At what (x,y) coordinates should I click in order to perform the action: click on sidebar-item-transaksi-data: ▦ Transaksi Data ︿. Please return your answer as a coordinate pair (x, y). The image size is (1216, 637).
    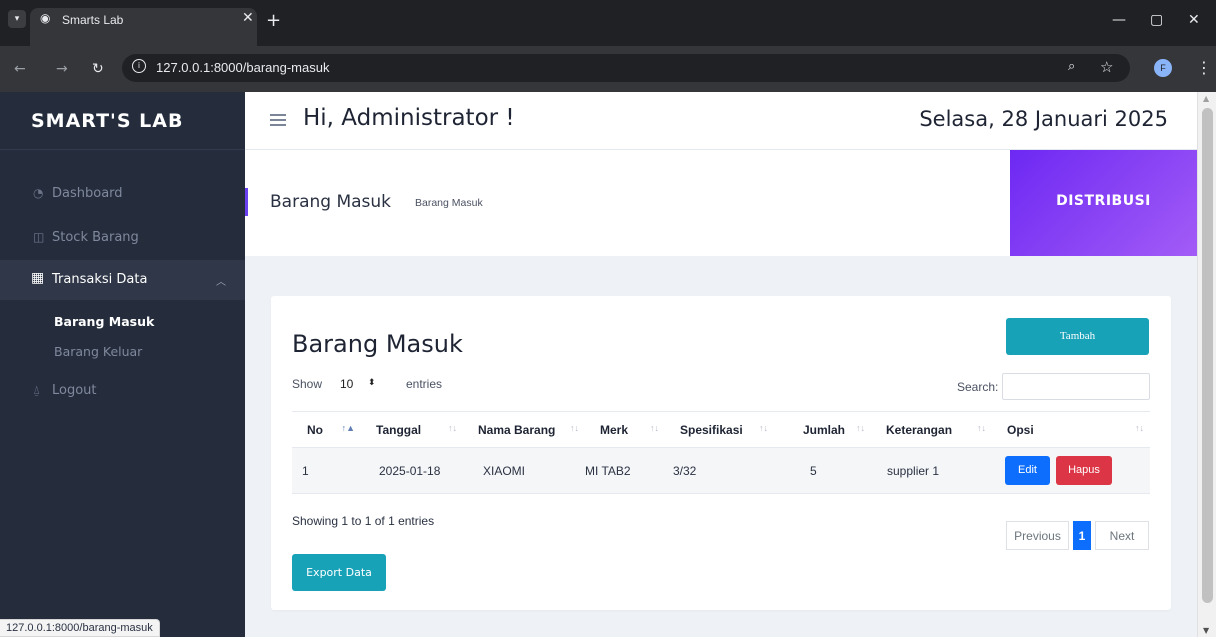
    Looking at the image, I should click on (122, 280).